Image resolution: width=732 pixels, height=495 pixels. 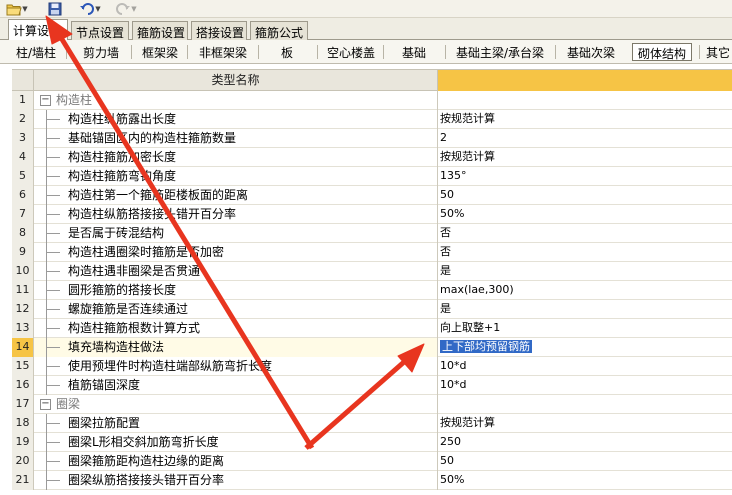 I want to click on table-row: 20 圈梁箍筋距构造柱边缘的距离 50, so click(x=372, y=461).